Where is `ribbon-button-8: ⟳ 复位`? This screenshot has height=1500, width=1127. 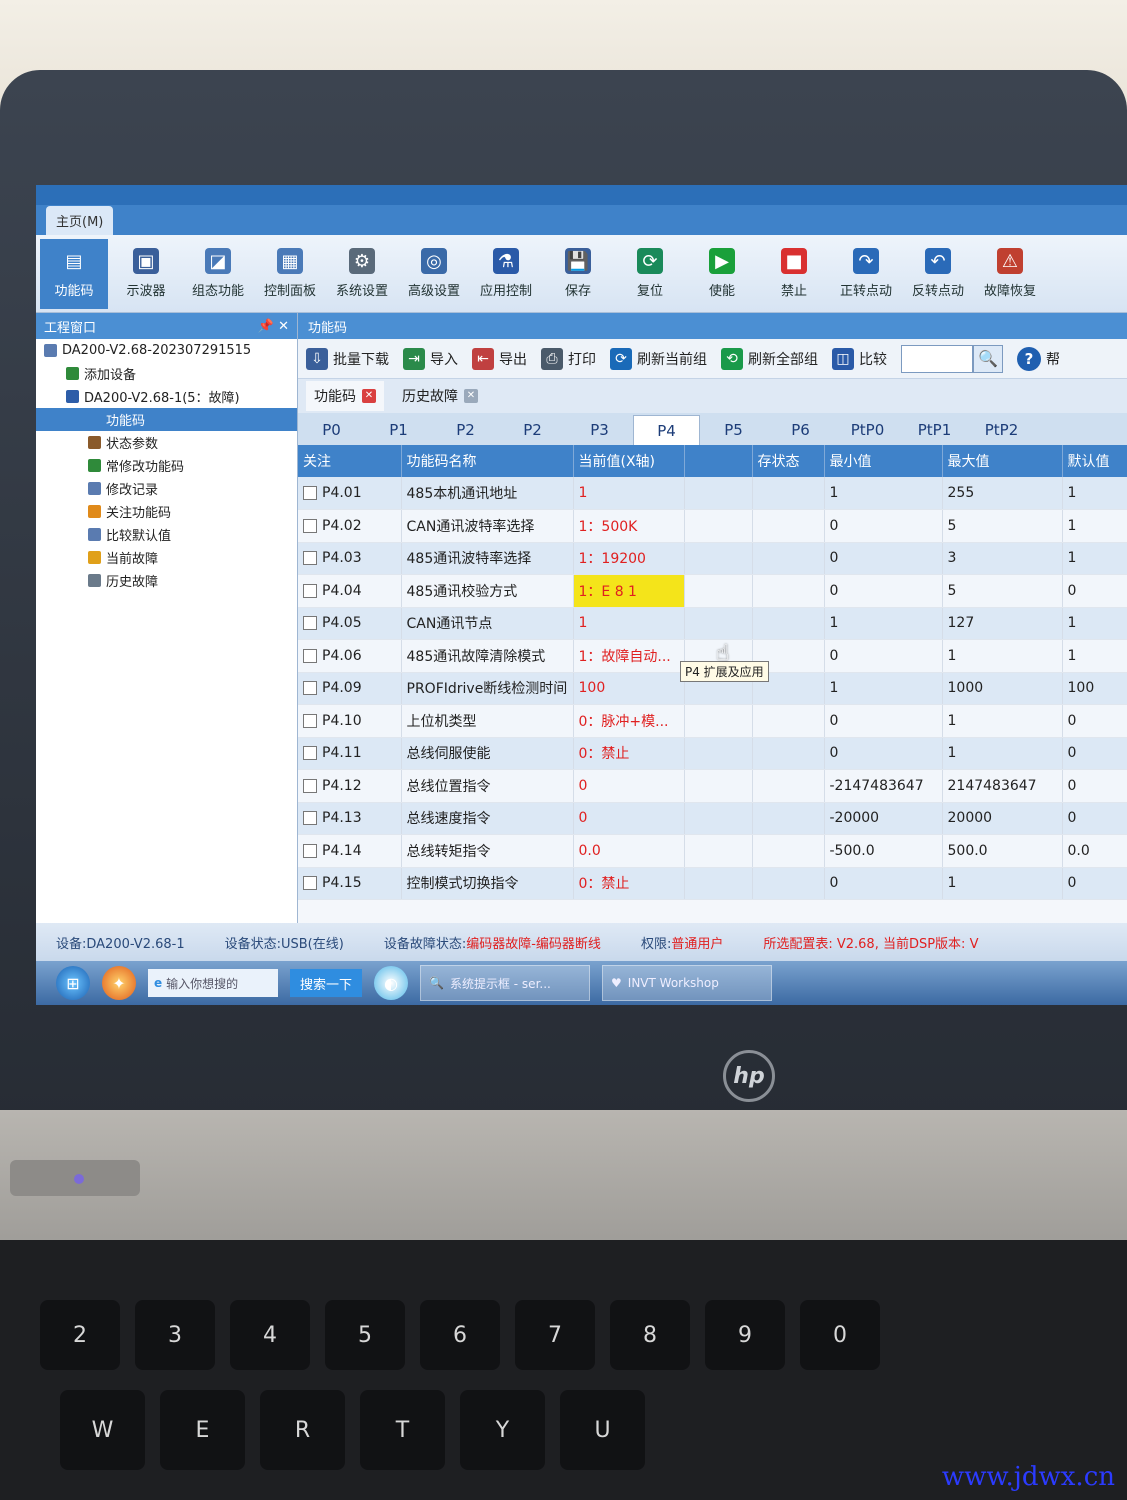 ribbon-button-8: ⟳ 复位 is located at coordinates (650, 274).